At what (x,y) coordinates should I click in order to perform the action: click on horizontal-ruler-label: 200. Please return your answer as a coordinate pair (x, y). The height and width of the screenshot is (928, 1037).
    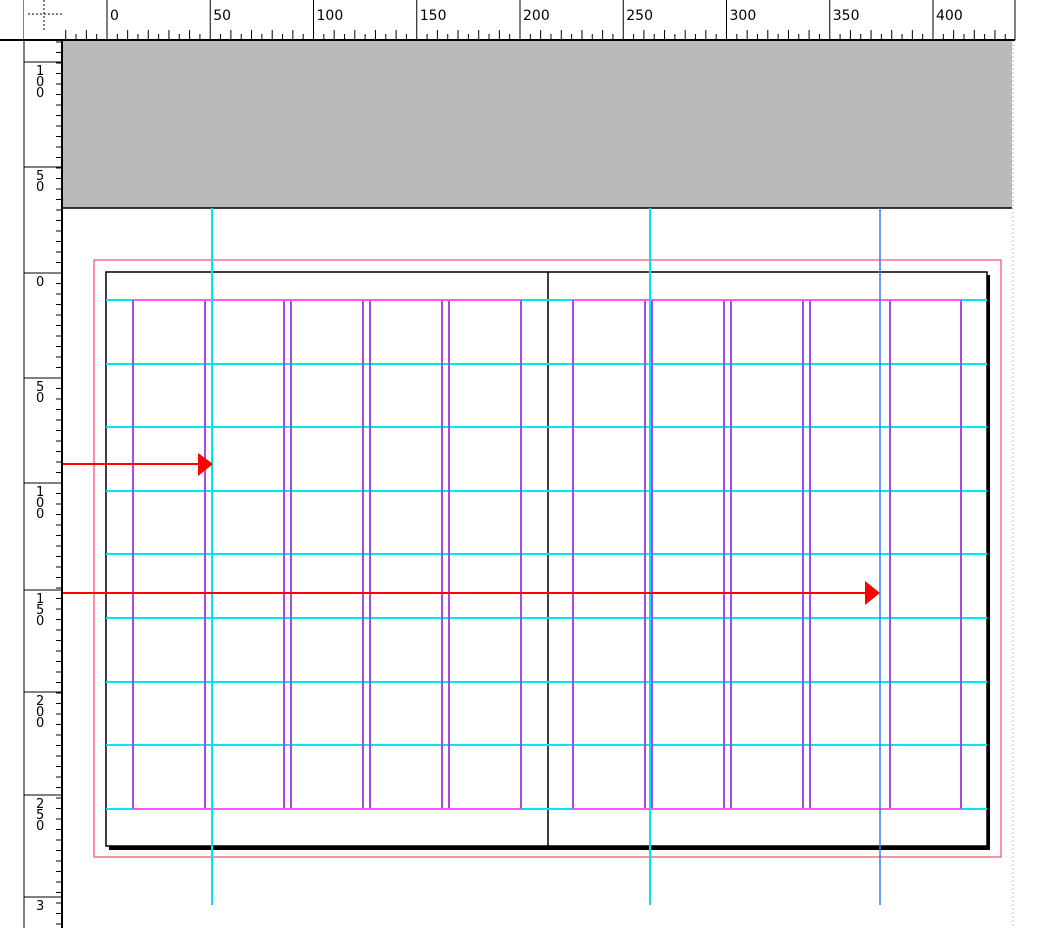
    Looking at the image, I should click on (536, 16).